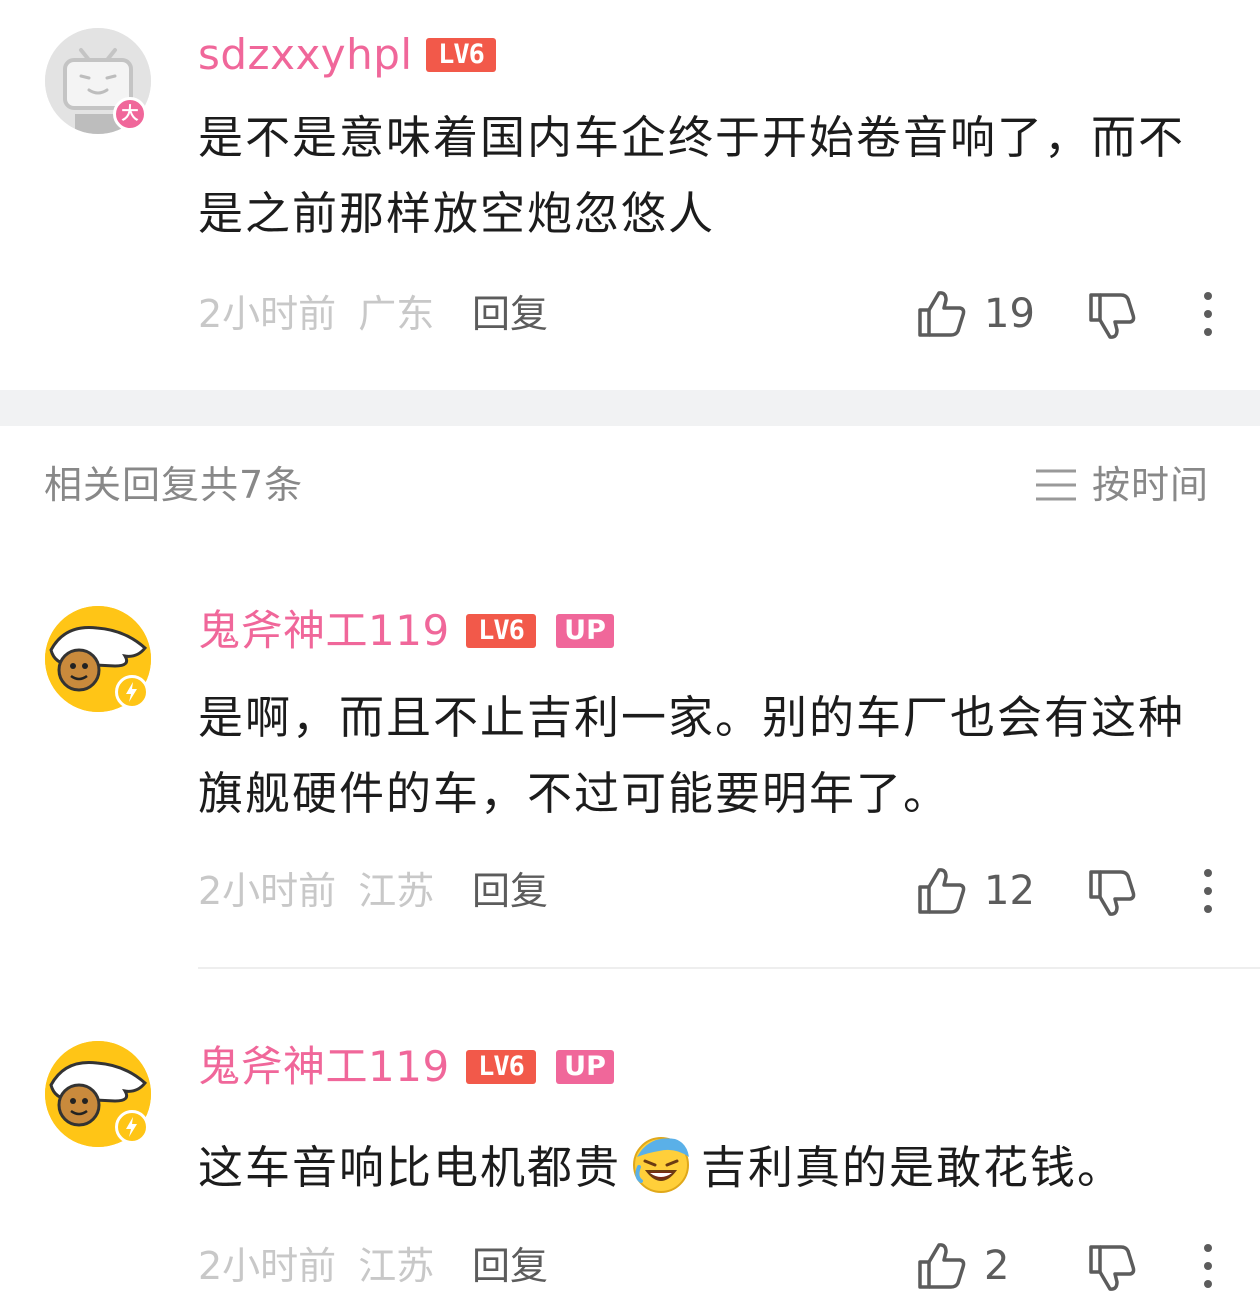 The image size is (1260, 1299). What do you see at coordinates (1056, 485) in the screenshot?
I see `sort-lines-icon` at bounding box center [1056, 485].